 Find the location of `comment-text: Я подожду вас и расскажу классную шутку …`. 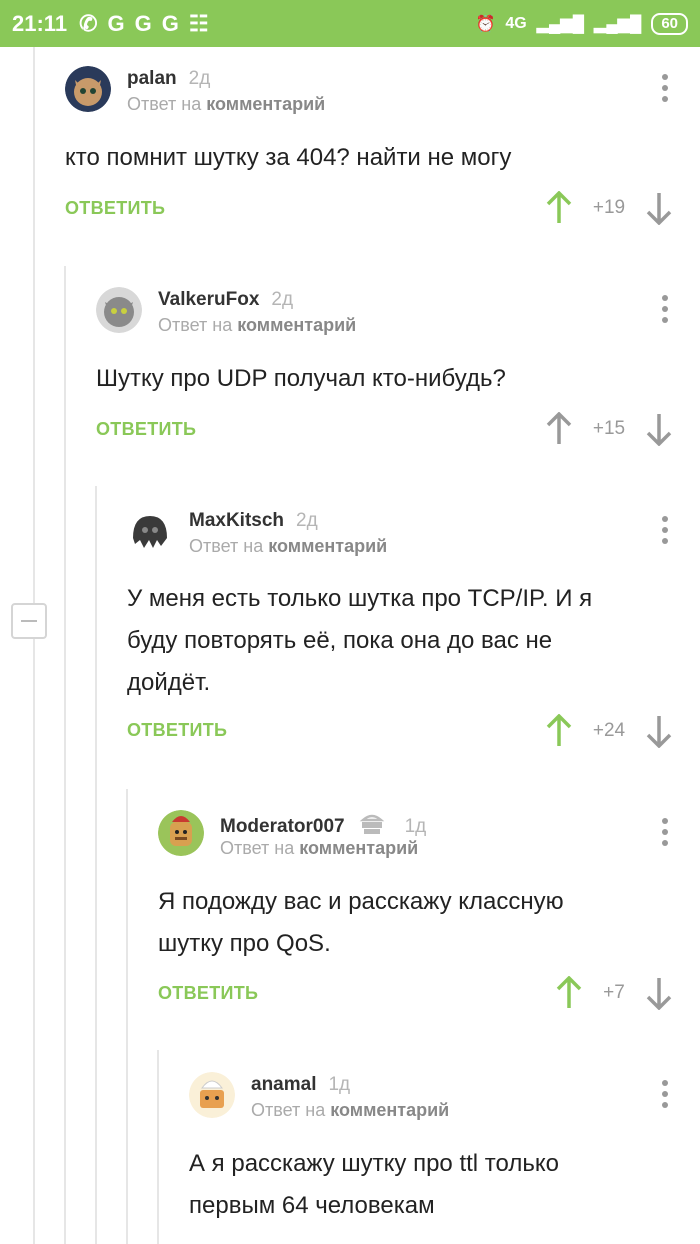

comment-text: Я подожду вас и расскажу классную шутку … is located at coordinates (361, 922).